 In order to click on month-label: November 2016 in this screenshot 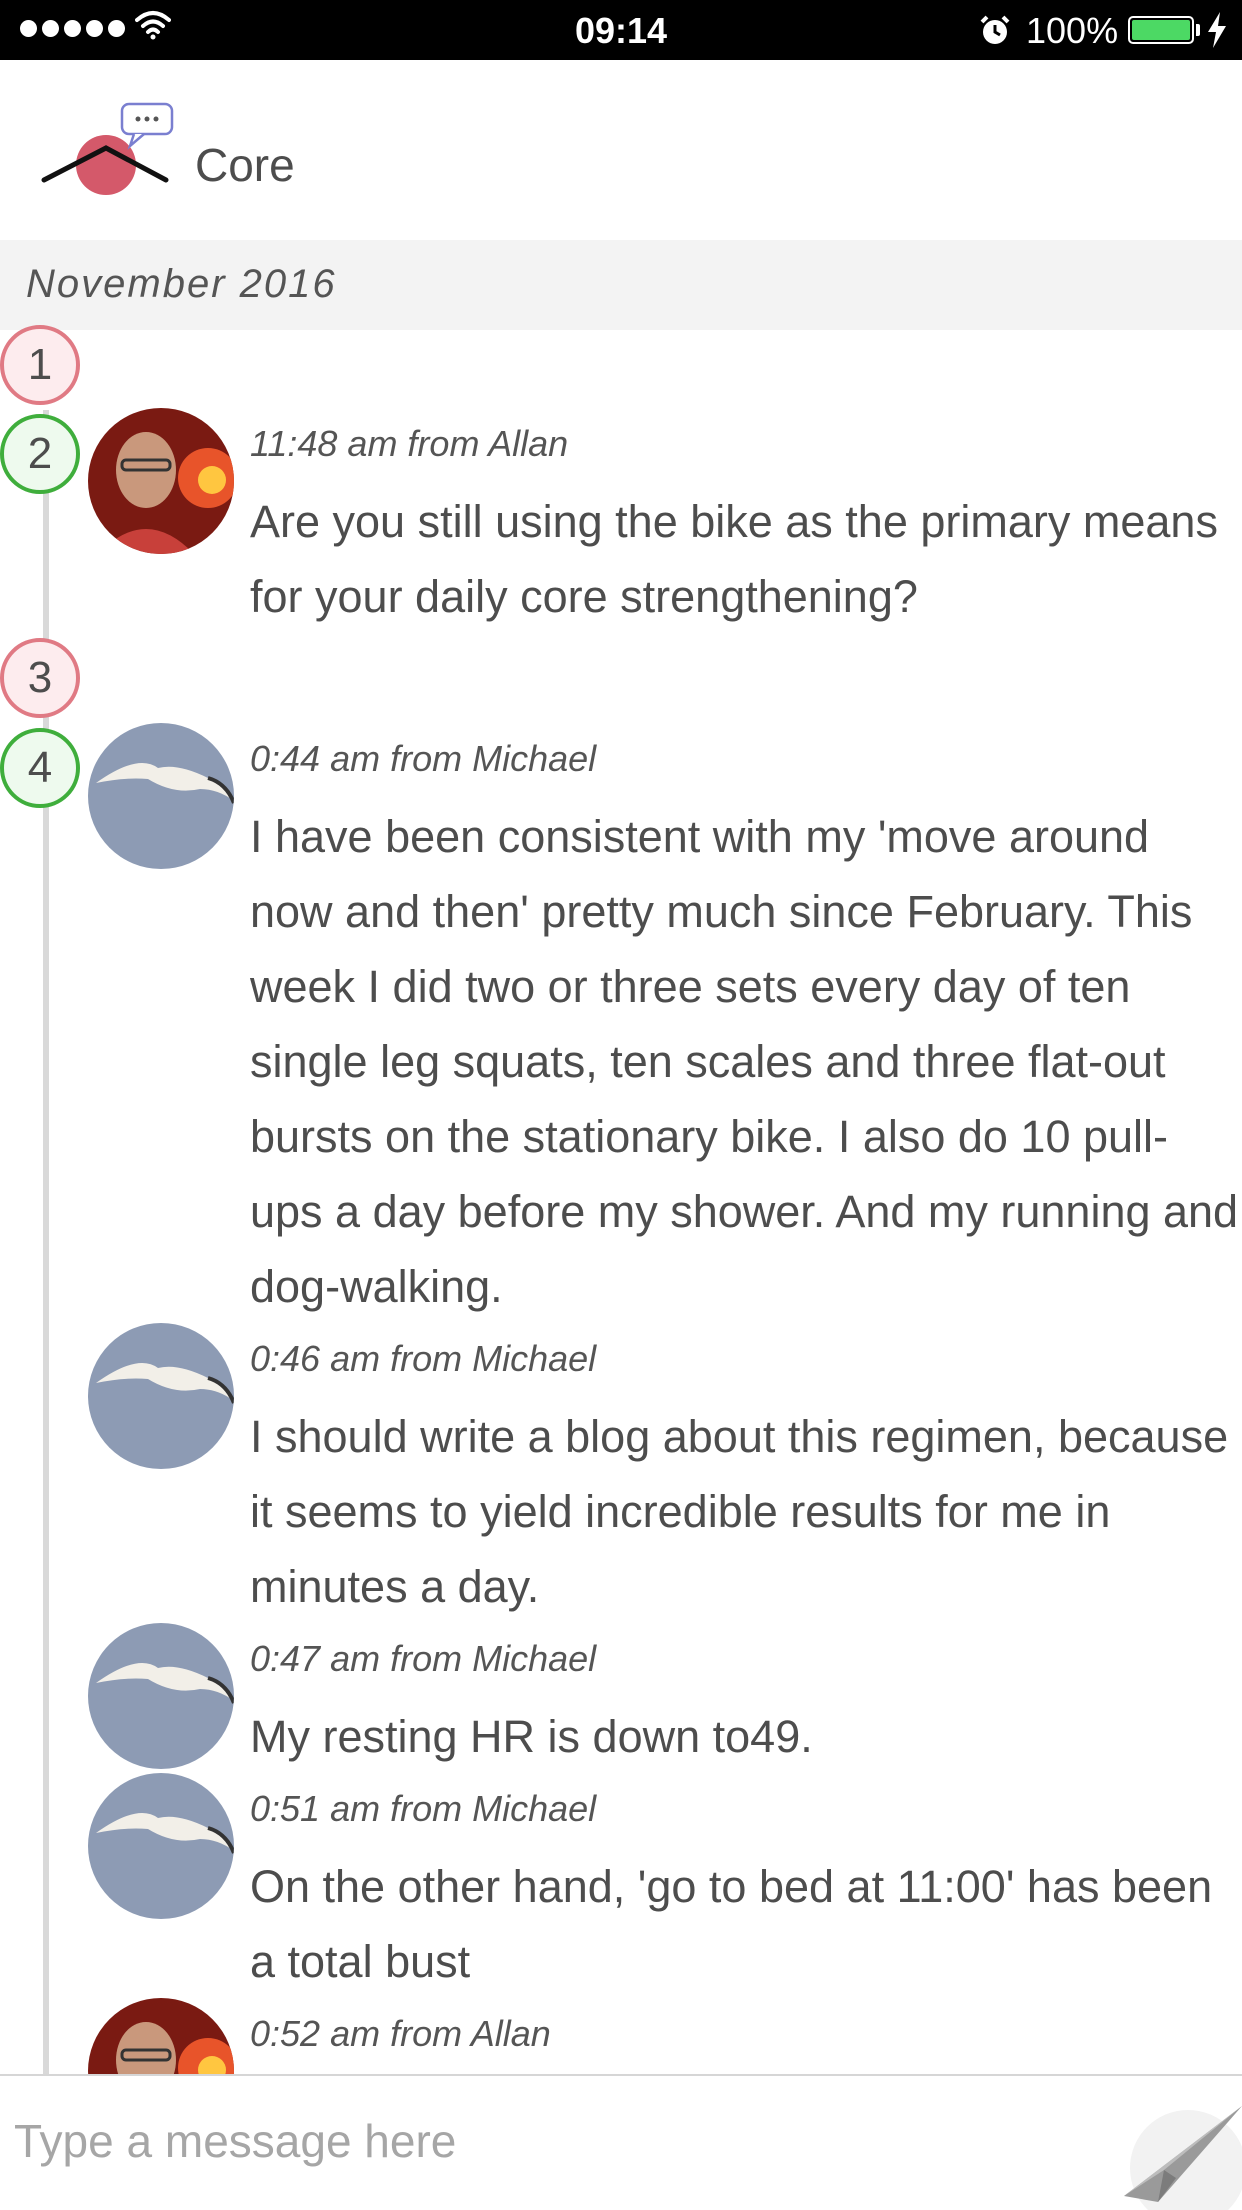, I will do `click(181, 284)`.